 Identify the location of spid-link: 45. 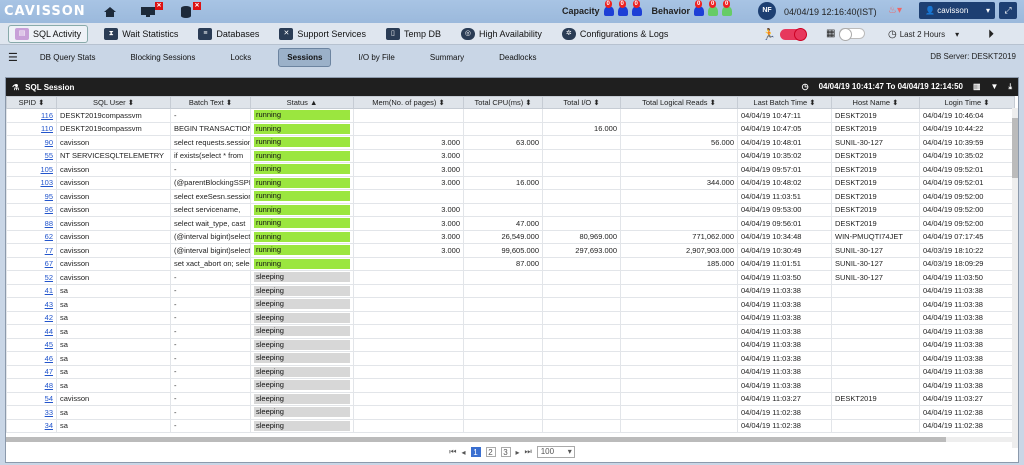
(31, 344).